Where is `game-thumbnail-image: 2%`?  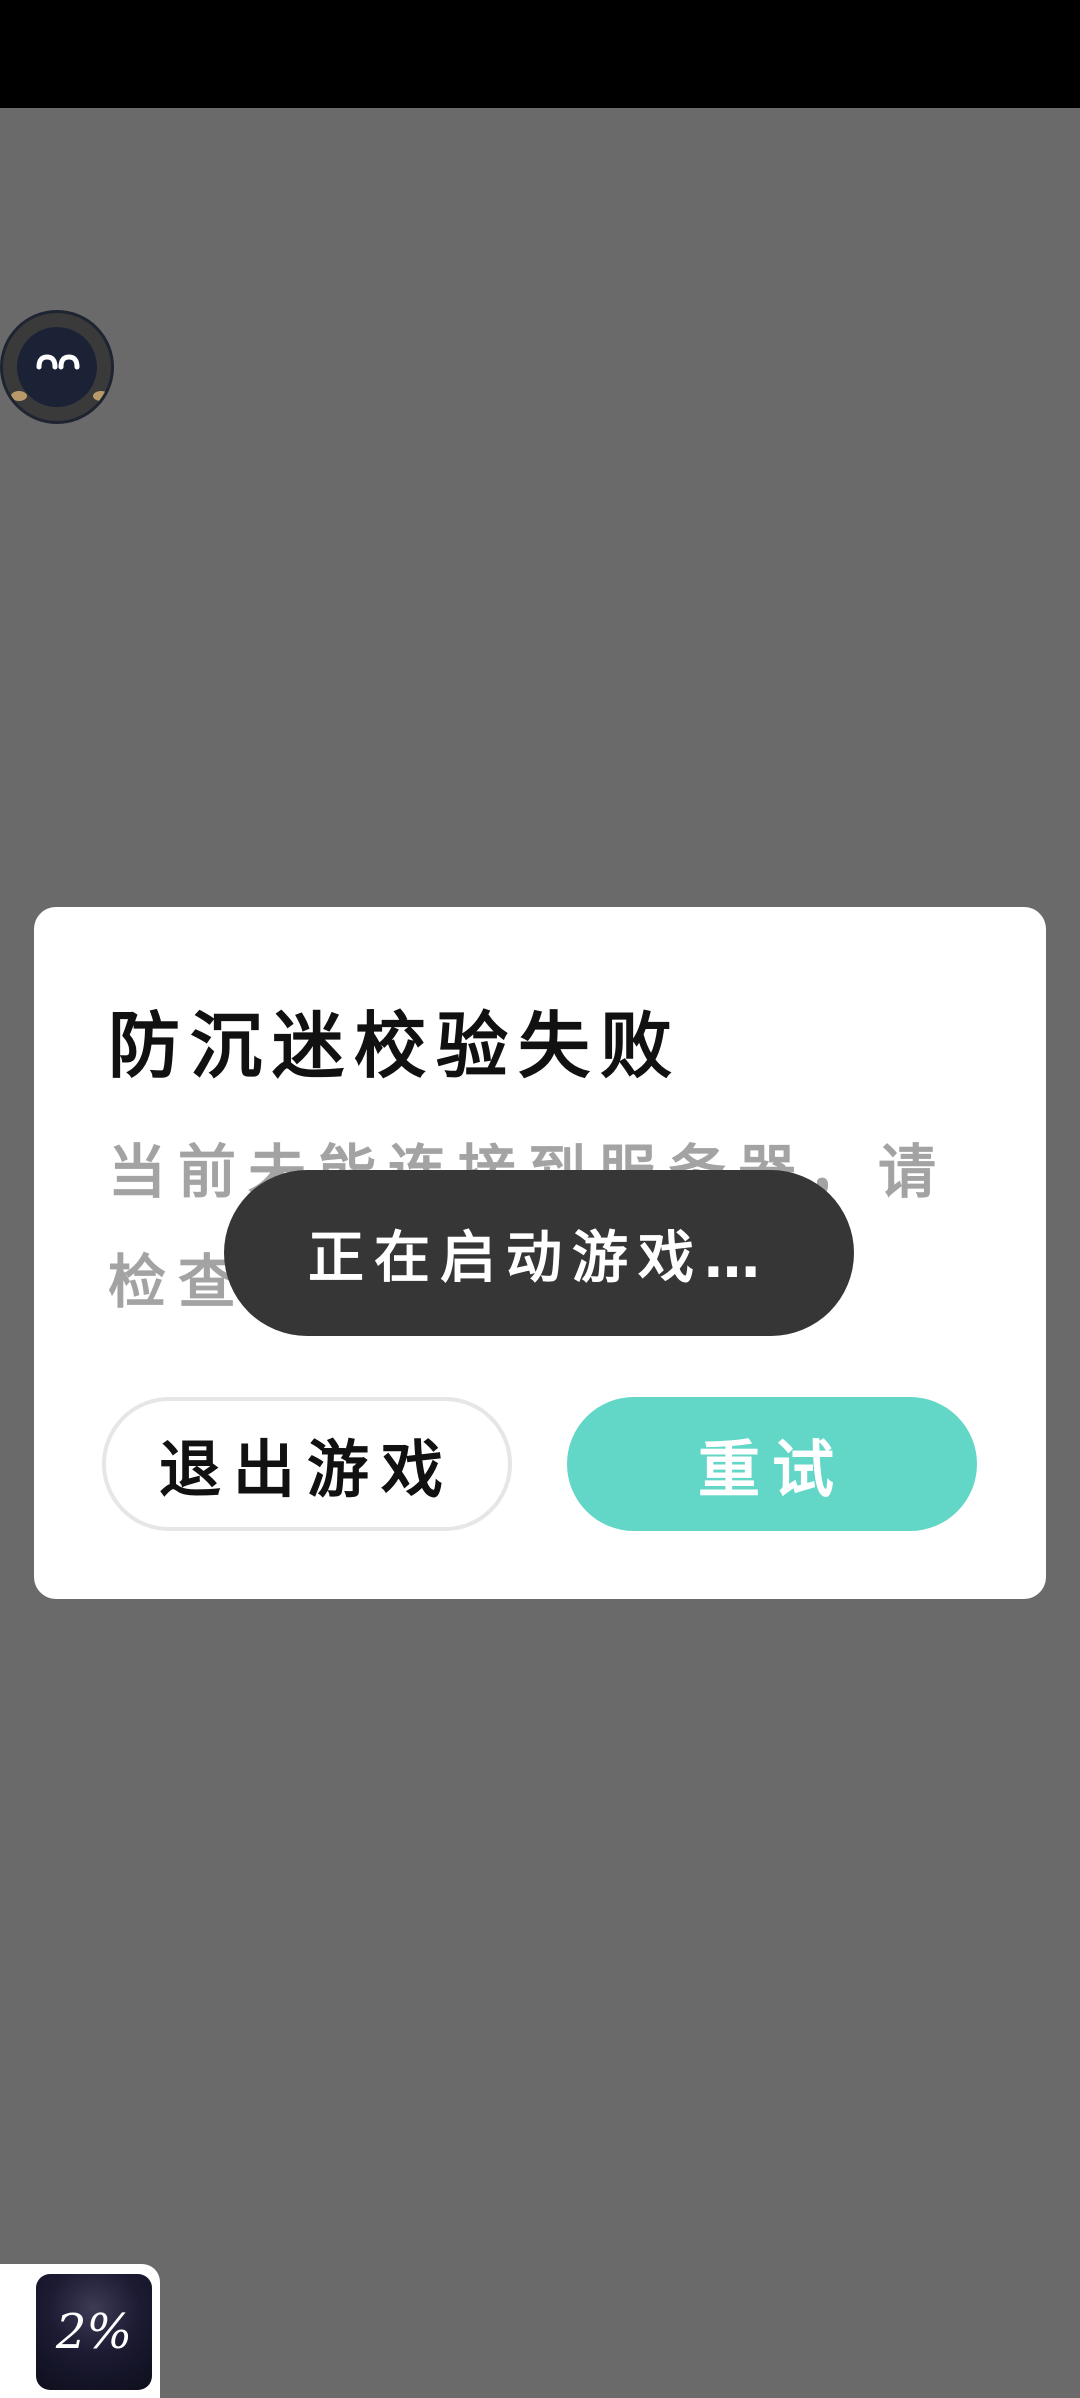
game-thumbnail-image: 2% is located at coordinates (94, 2332).